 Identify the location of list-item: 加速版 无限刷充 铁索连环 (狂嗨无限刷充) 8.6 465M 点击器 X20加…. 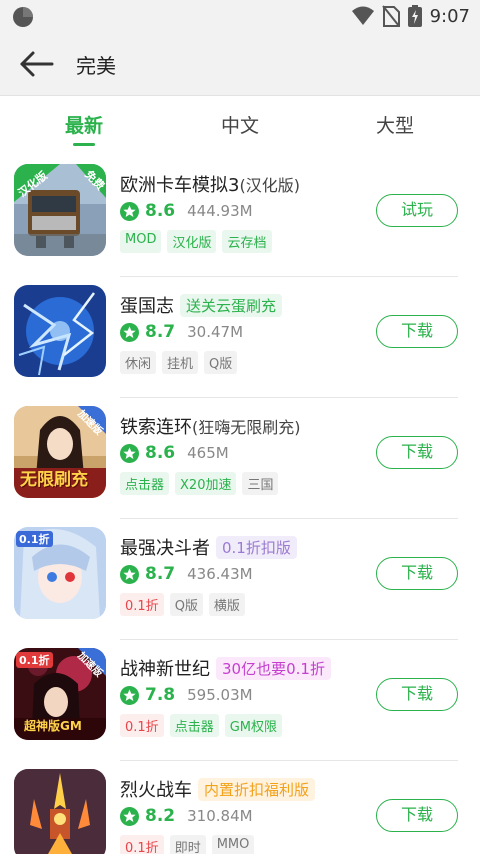
(240, 457).